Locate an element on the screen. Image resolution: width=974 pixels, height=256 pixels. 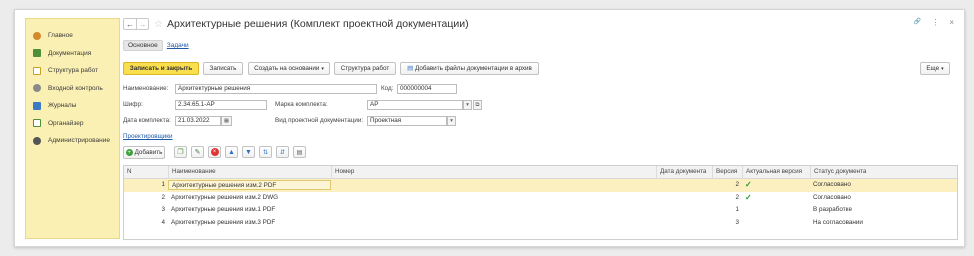
mark-dropdown-button: ▾ is located at coordinates (467, 105).